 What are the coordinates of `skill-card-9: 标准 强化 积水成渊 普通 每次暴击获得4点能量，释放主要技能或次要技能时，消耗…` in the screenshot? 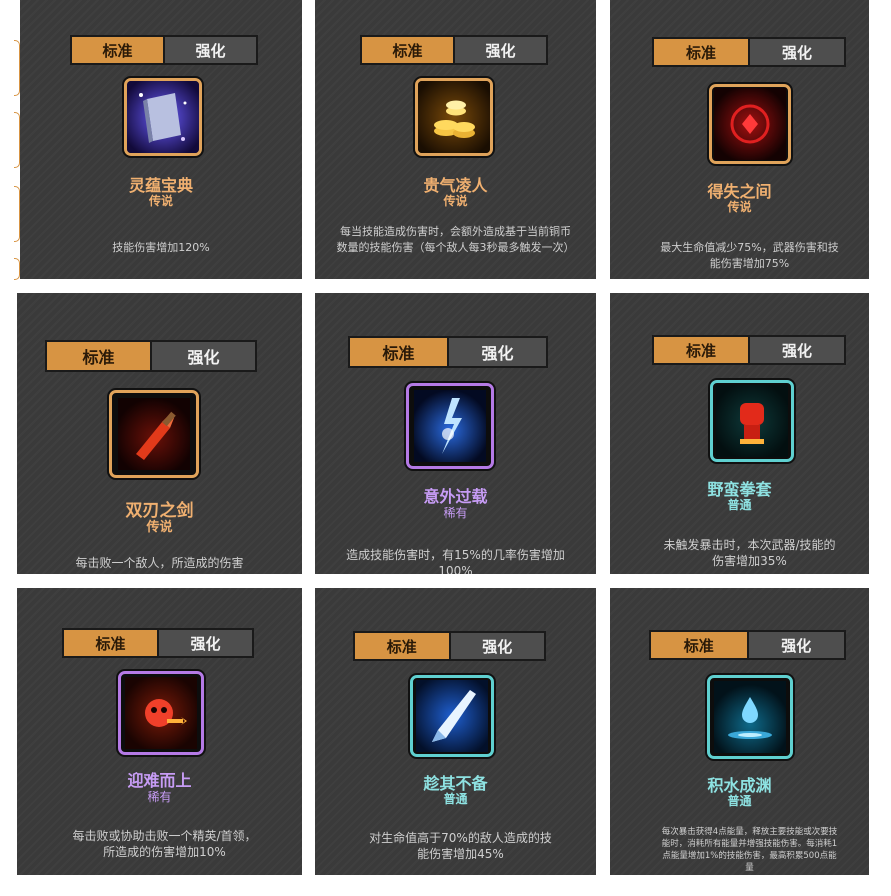 It's located at (739, 731).